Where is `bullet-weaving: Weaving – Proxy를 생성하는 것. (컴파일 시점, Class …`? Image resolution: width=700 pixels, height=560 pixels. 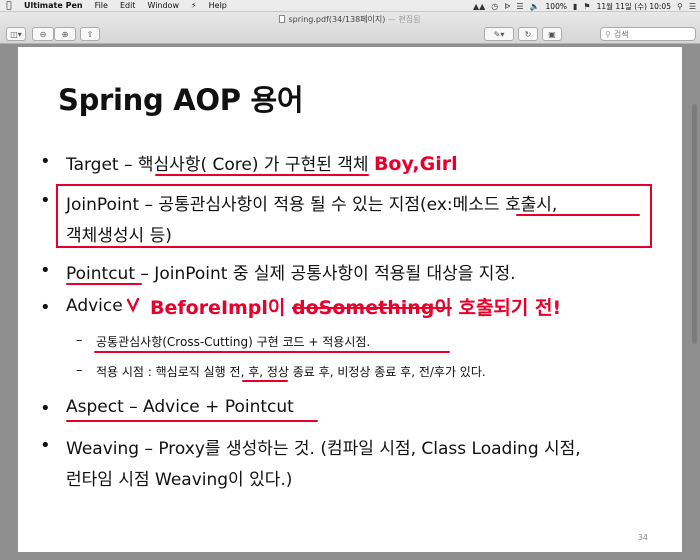
bullet-weaving: Weaving – Proxy를 생성하는 것. (컴파일 시점, Class … is located at coordinates (323, 449).